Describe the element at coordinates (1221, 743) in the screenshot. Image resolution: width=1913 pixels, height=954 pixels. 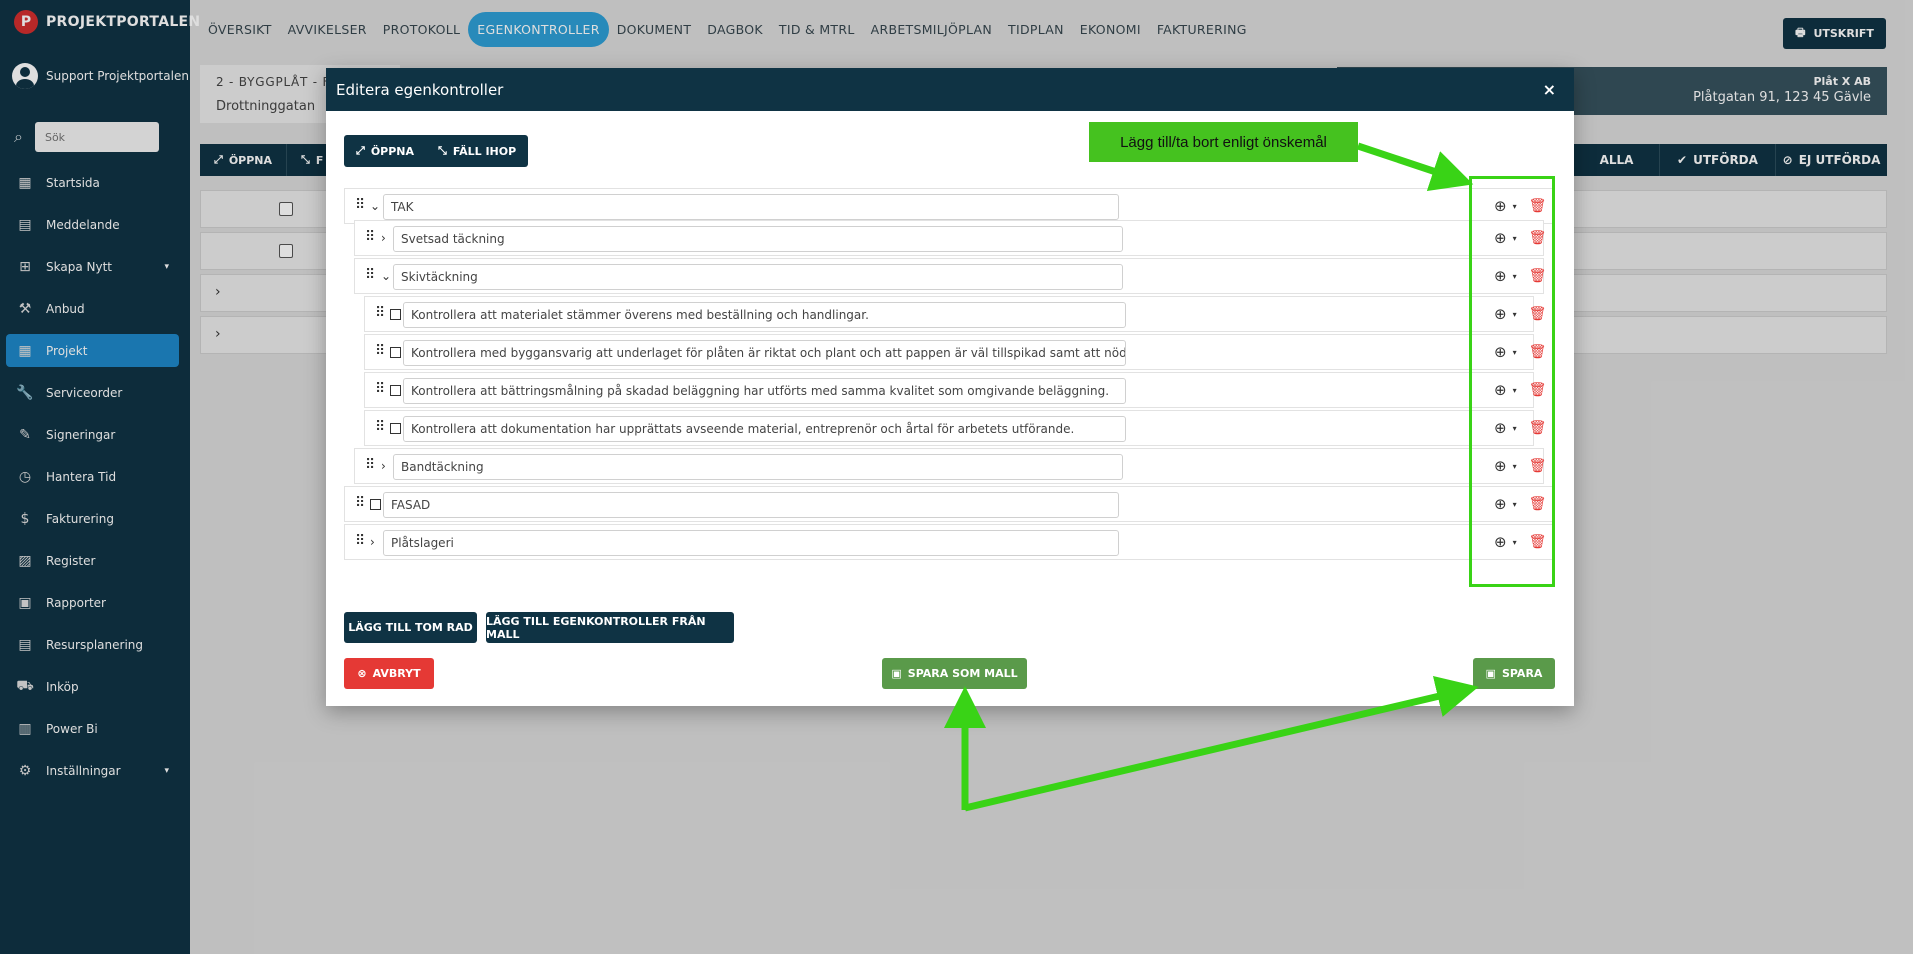
I see `arrow-to-save` at that location.